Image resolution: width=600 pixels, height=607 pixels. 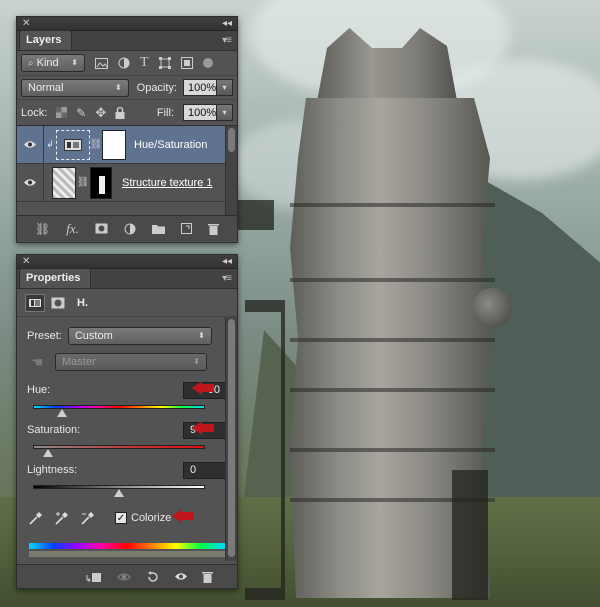 What do you see at coordinates (153, 576) in the screenshot?
I see `reset-icon` at bounding box center [153, 576].